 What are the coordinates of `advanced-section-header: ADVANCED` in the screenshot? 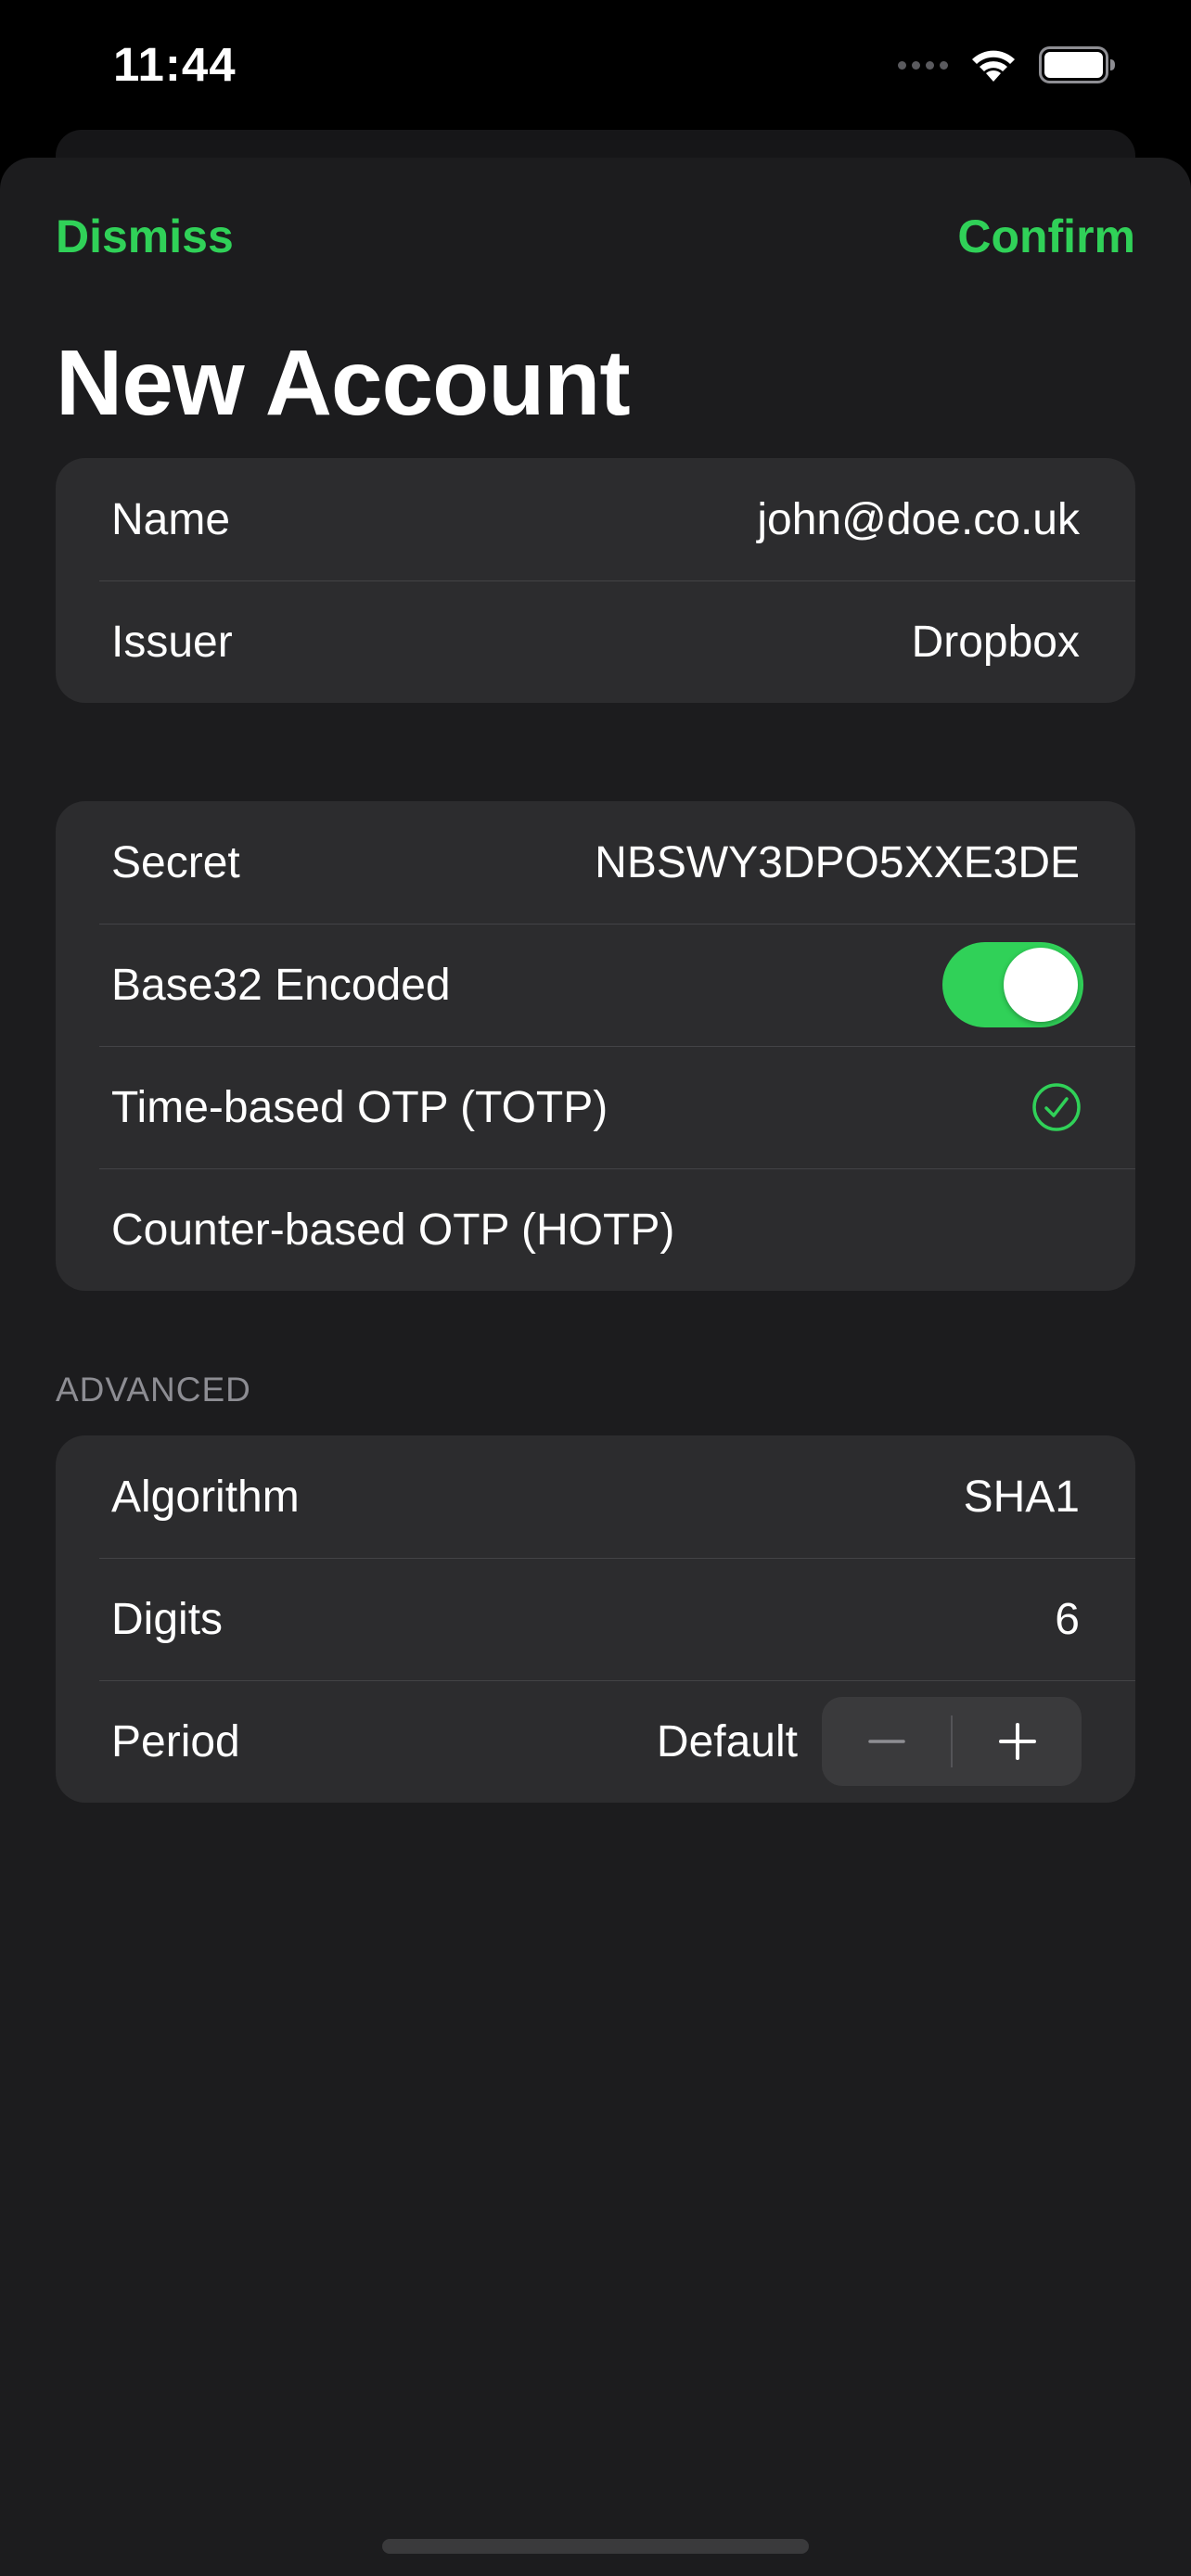 It's located at (153, 1390).